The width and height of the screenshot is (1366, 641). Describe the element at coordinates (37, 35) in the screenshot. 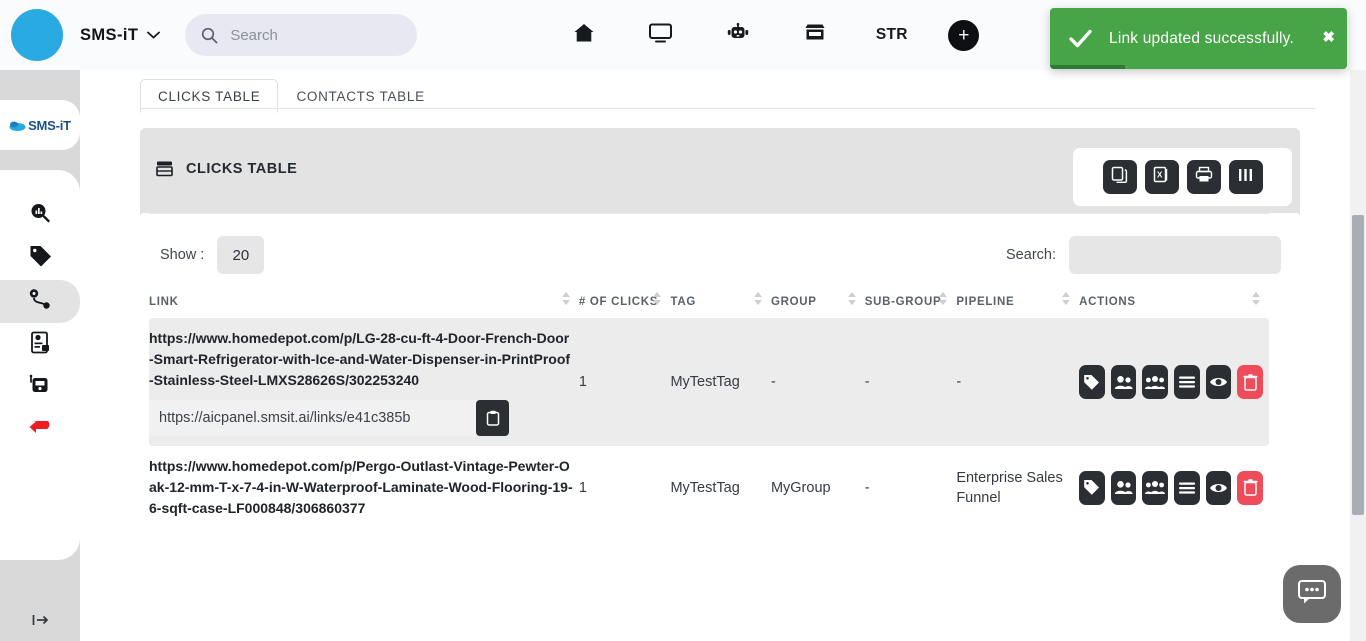

I see `brand-avatar` at that location.